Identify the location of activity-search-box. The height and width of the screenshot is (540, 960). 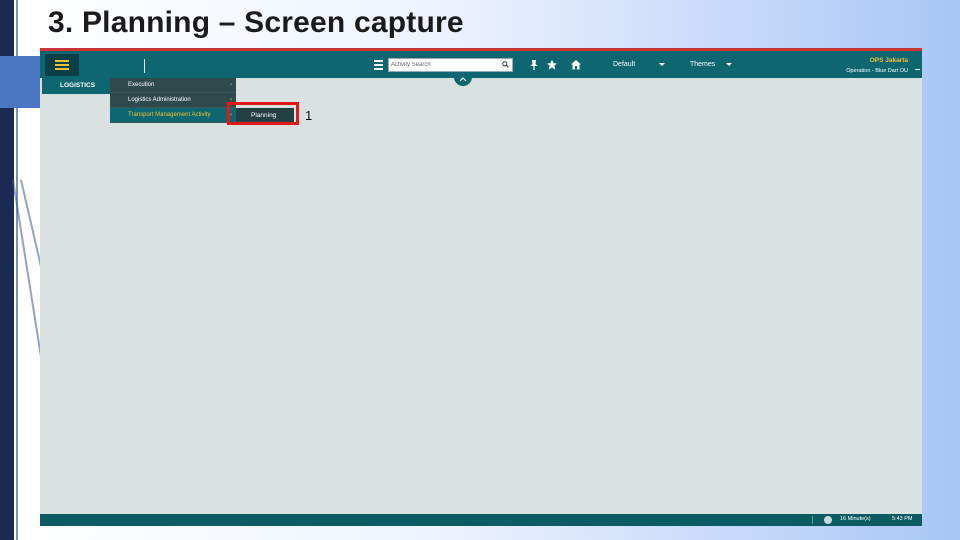
(450, 65).